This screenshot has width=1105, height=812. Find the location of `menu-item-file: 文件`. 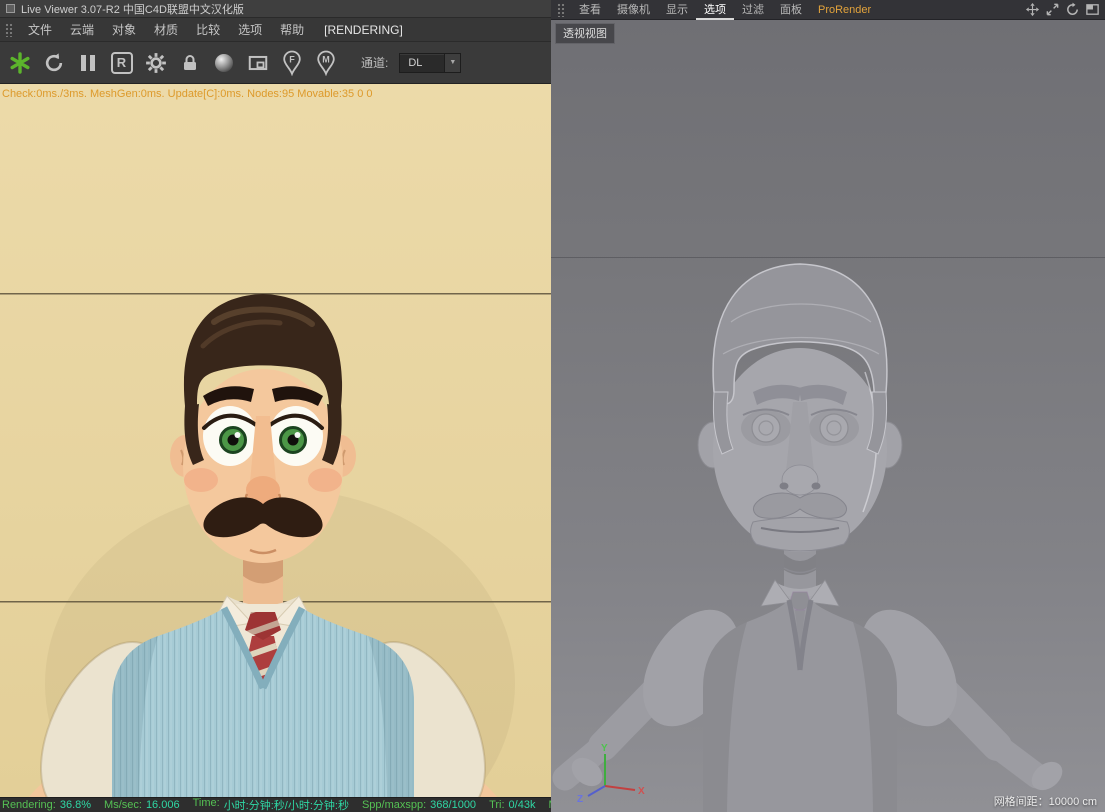

menu-item-file: 文件 is located at coordinates (40, 30).